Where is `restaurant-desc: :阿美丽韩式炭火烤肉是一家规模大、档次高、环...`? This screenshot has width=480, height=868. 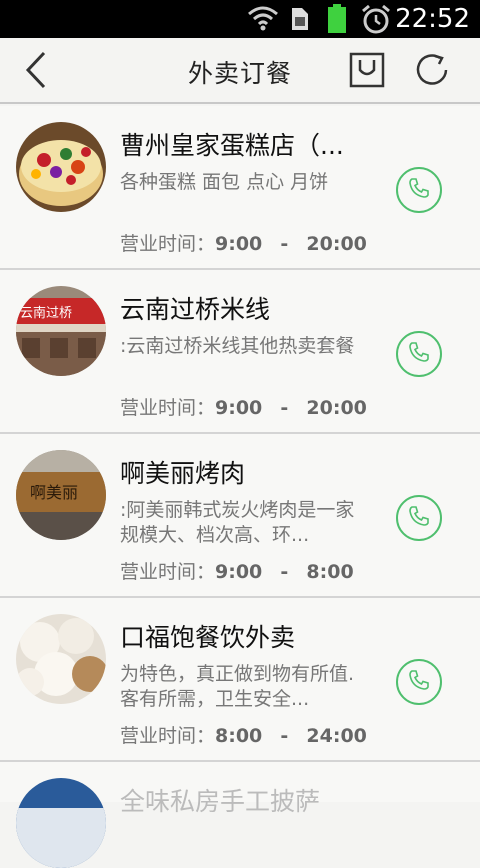
restaurant-desc: :阿美丽韩式炭火烤肉是一家规模大、档次高、环... is located at coordinates (237, 522).